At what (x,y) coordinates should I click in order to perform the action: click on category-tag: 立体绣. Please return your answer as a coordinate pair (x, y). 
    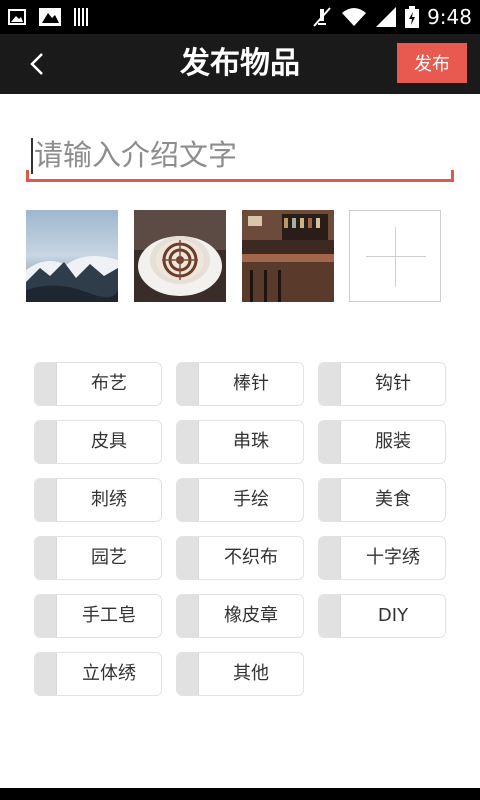
    Looking at the image, I should click on (98, 674).